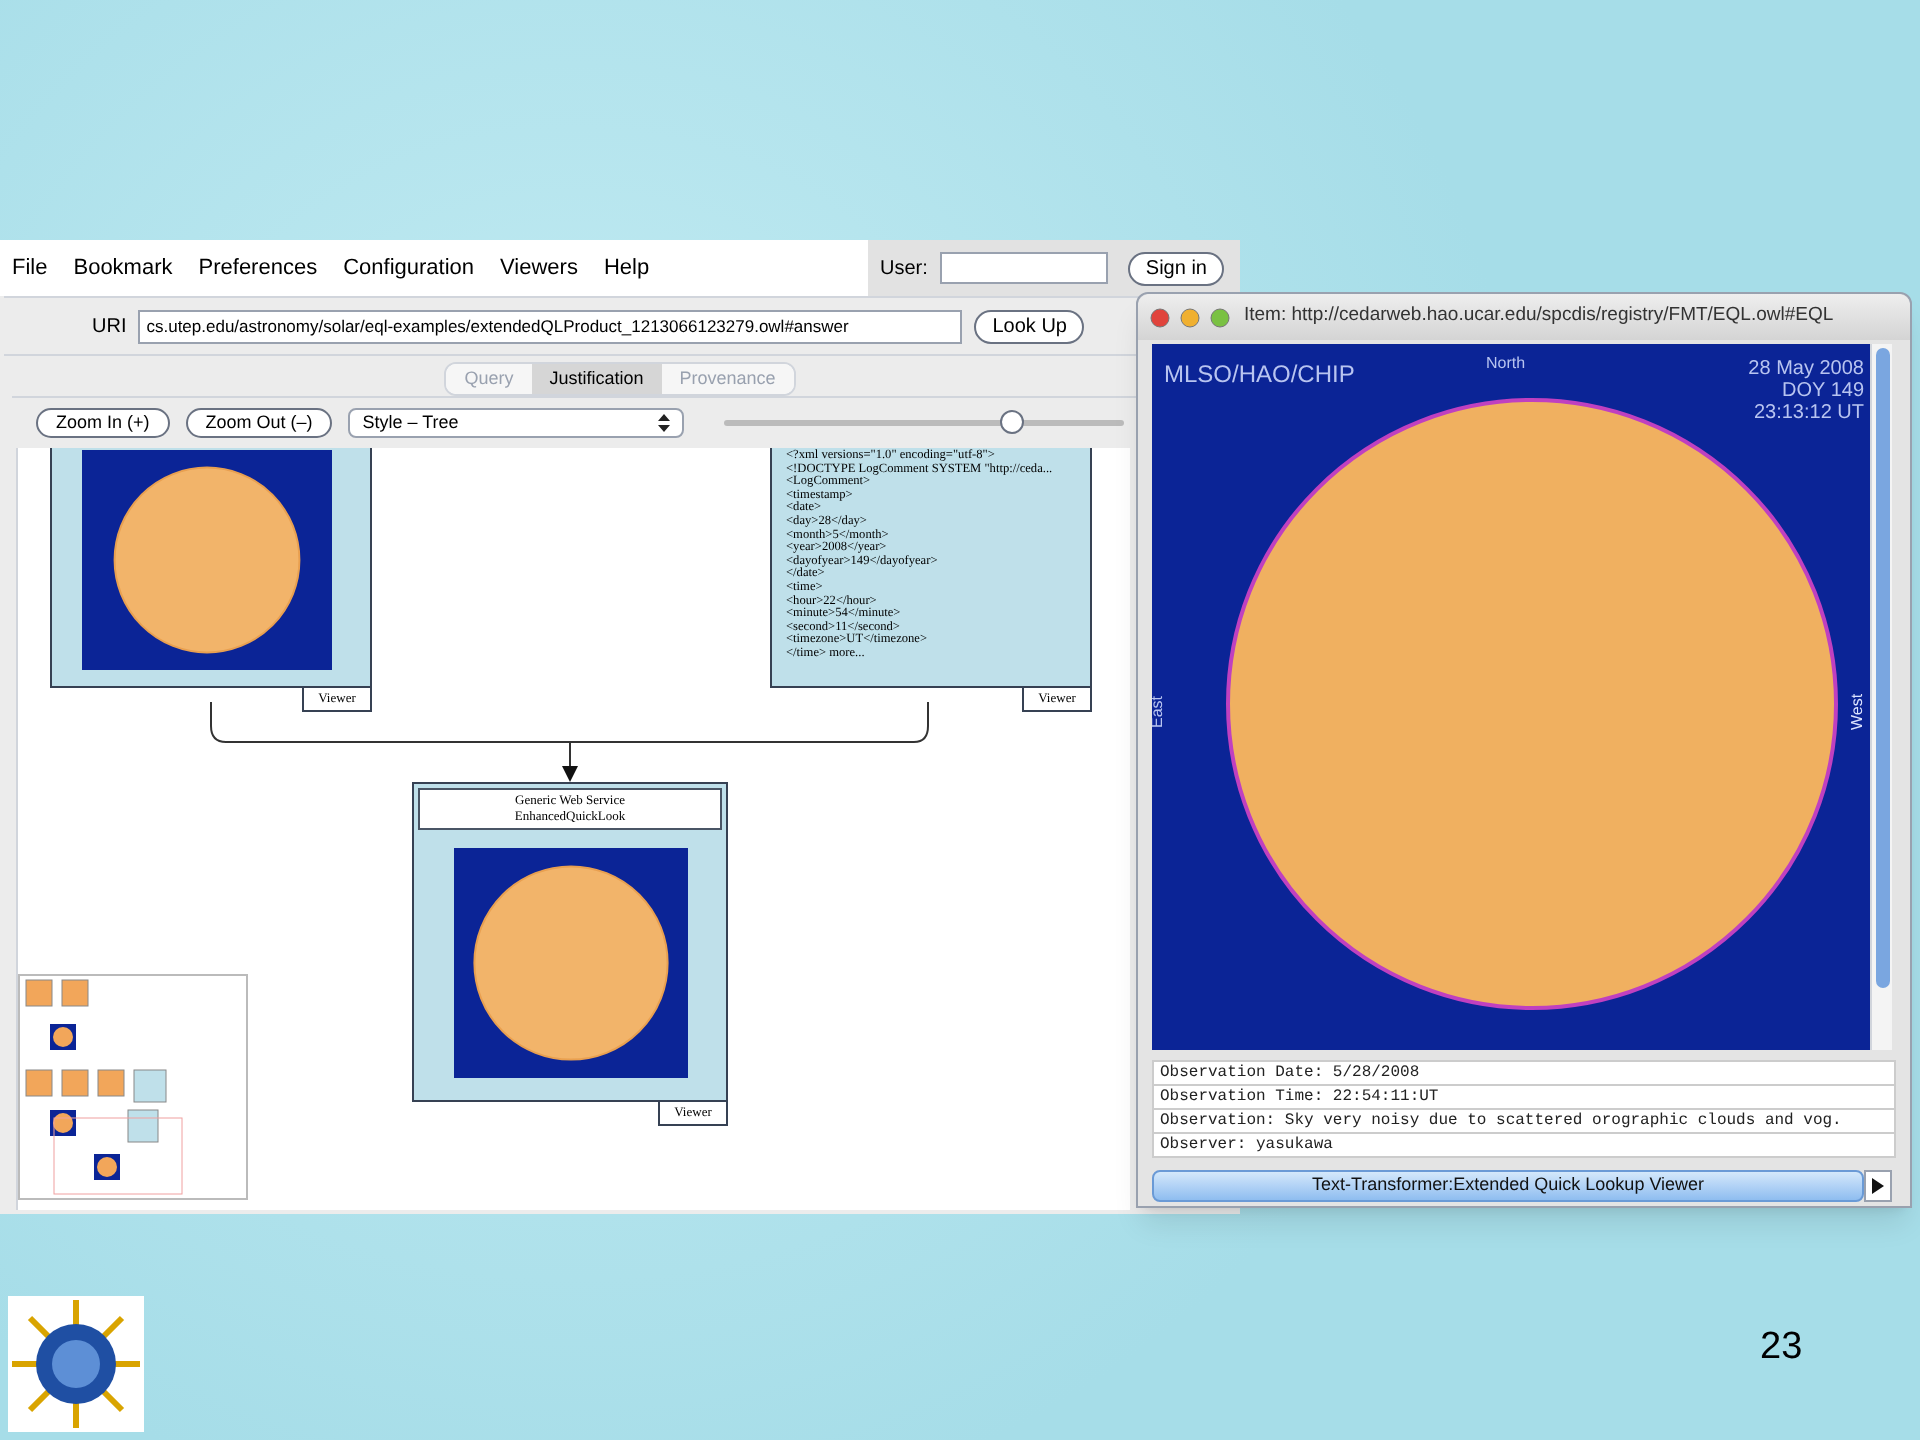 The image size is (1920, 1440). Describe the element at coordinates (664, 423) in the screenshot. I see `up-down-caret-icon` at that location.